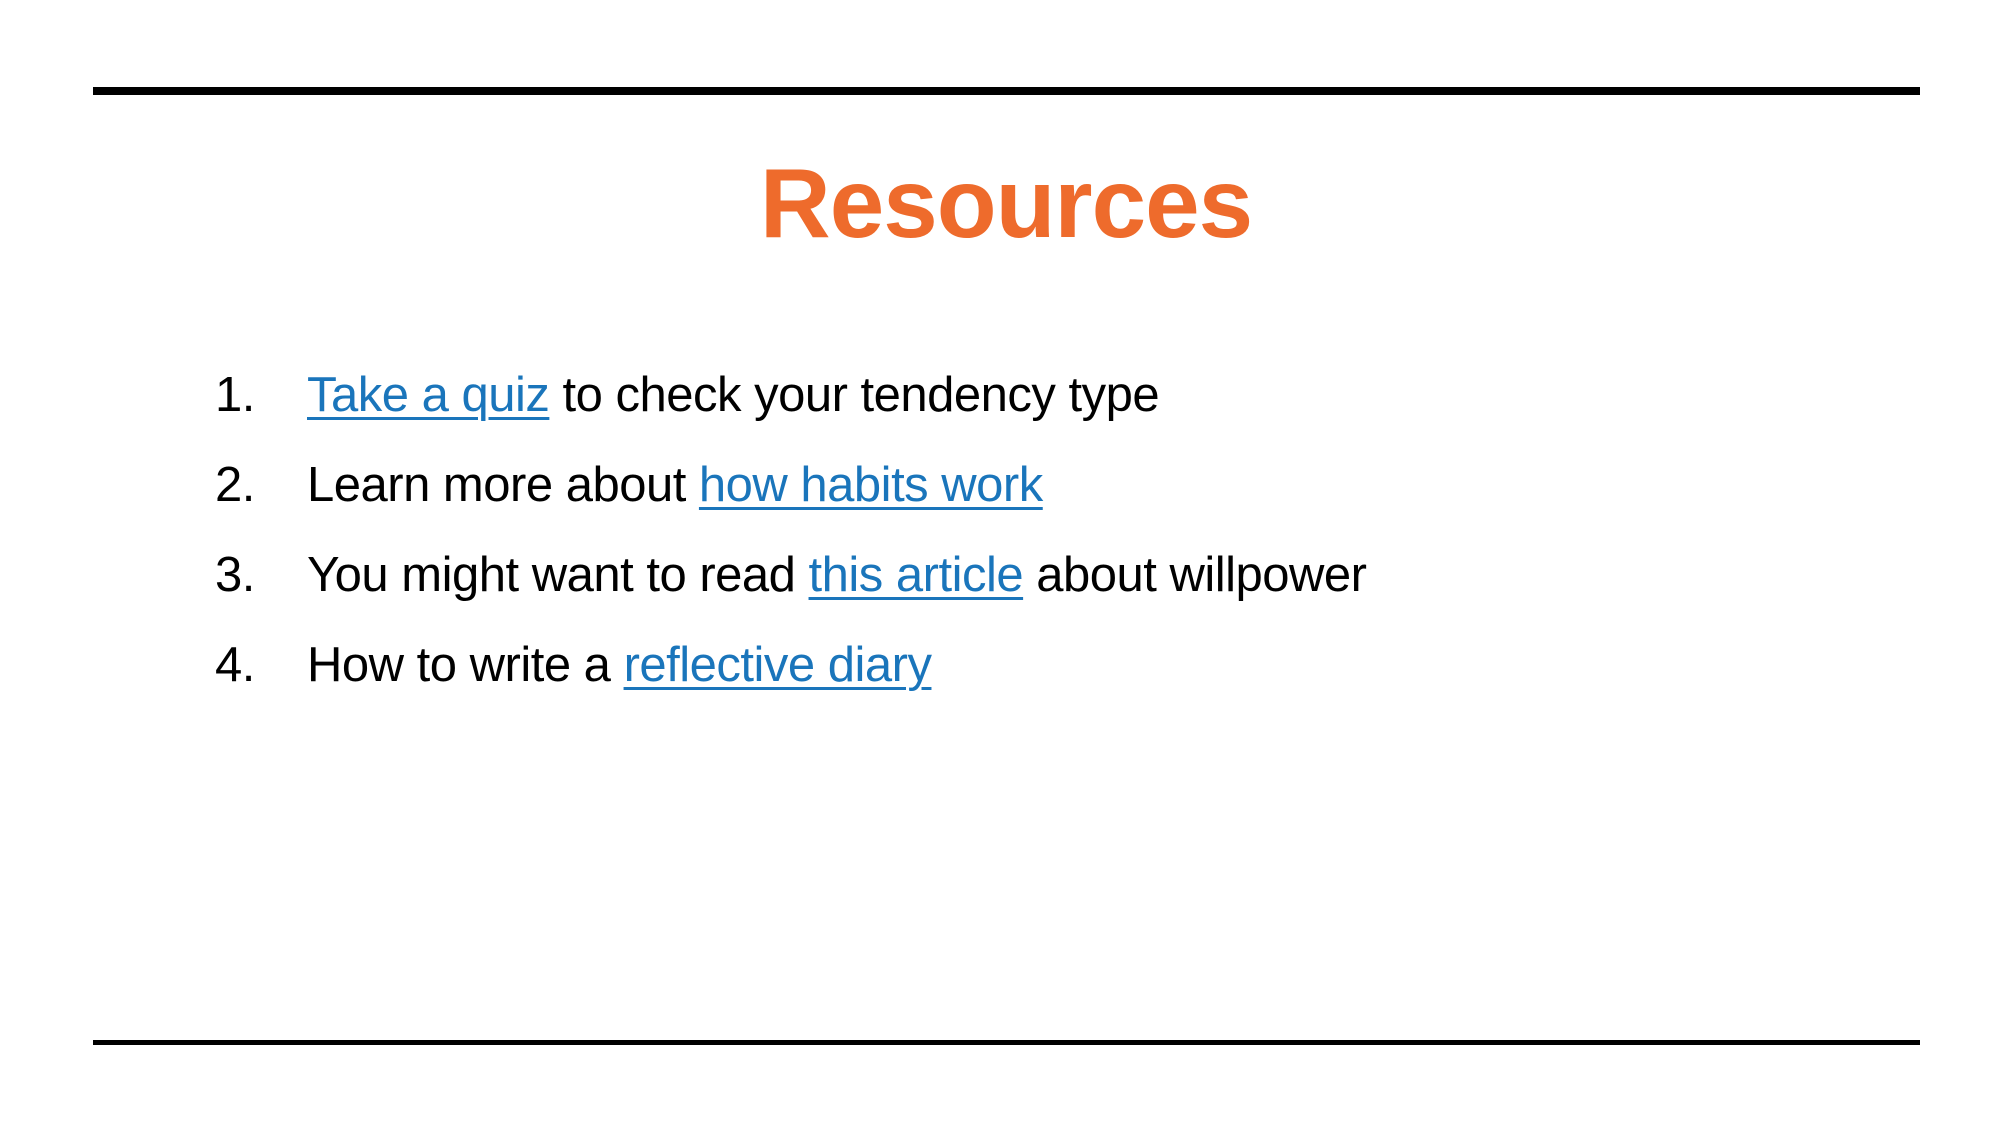 This screenshot has width=2000, height=1125. What do you see at coordinates (778, 665) in the screenshot?
I see `reflective-diary-link: reflective diary` at bounding box center [778, 665].